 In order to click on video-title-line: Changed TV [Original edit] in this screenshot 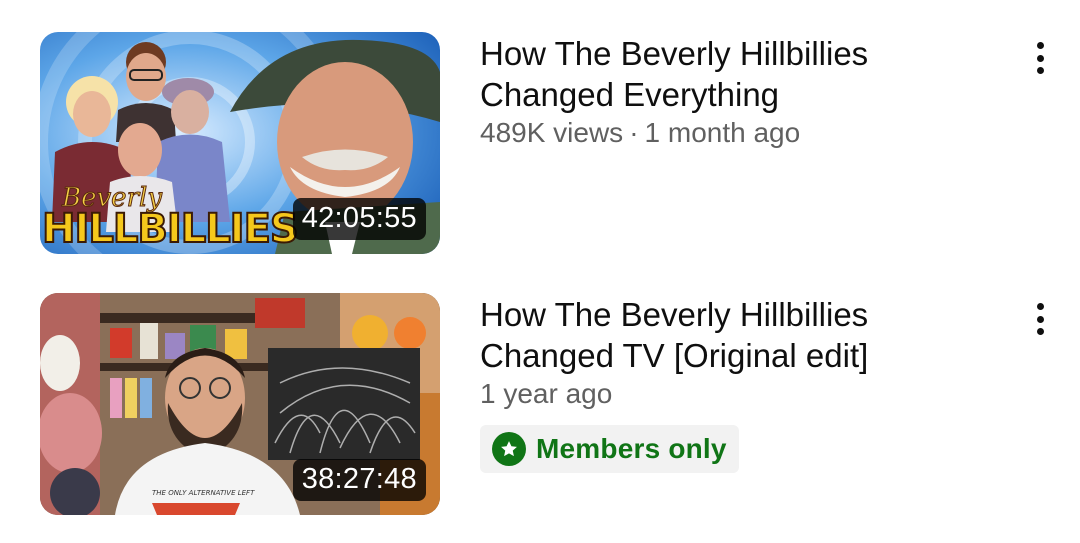, I will do `click(674, 355)`.